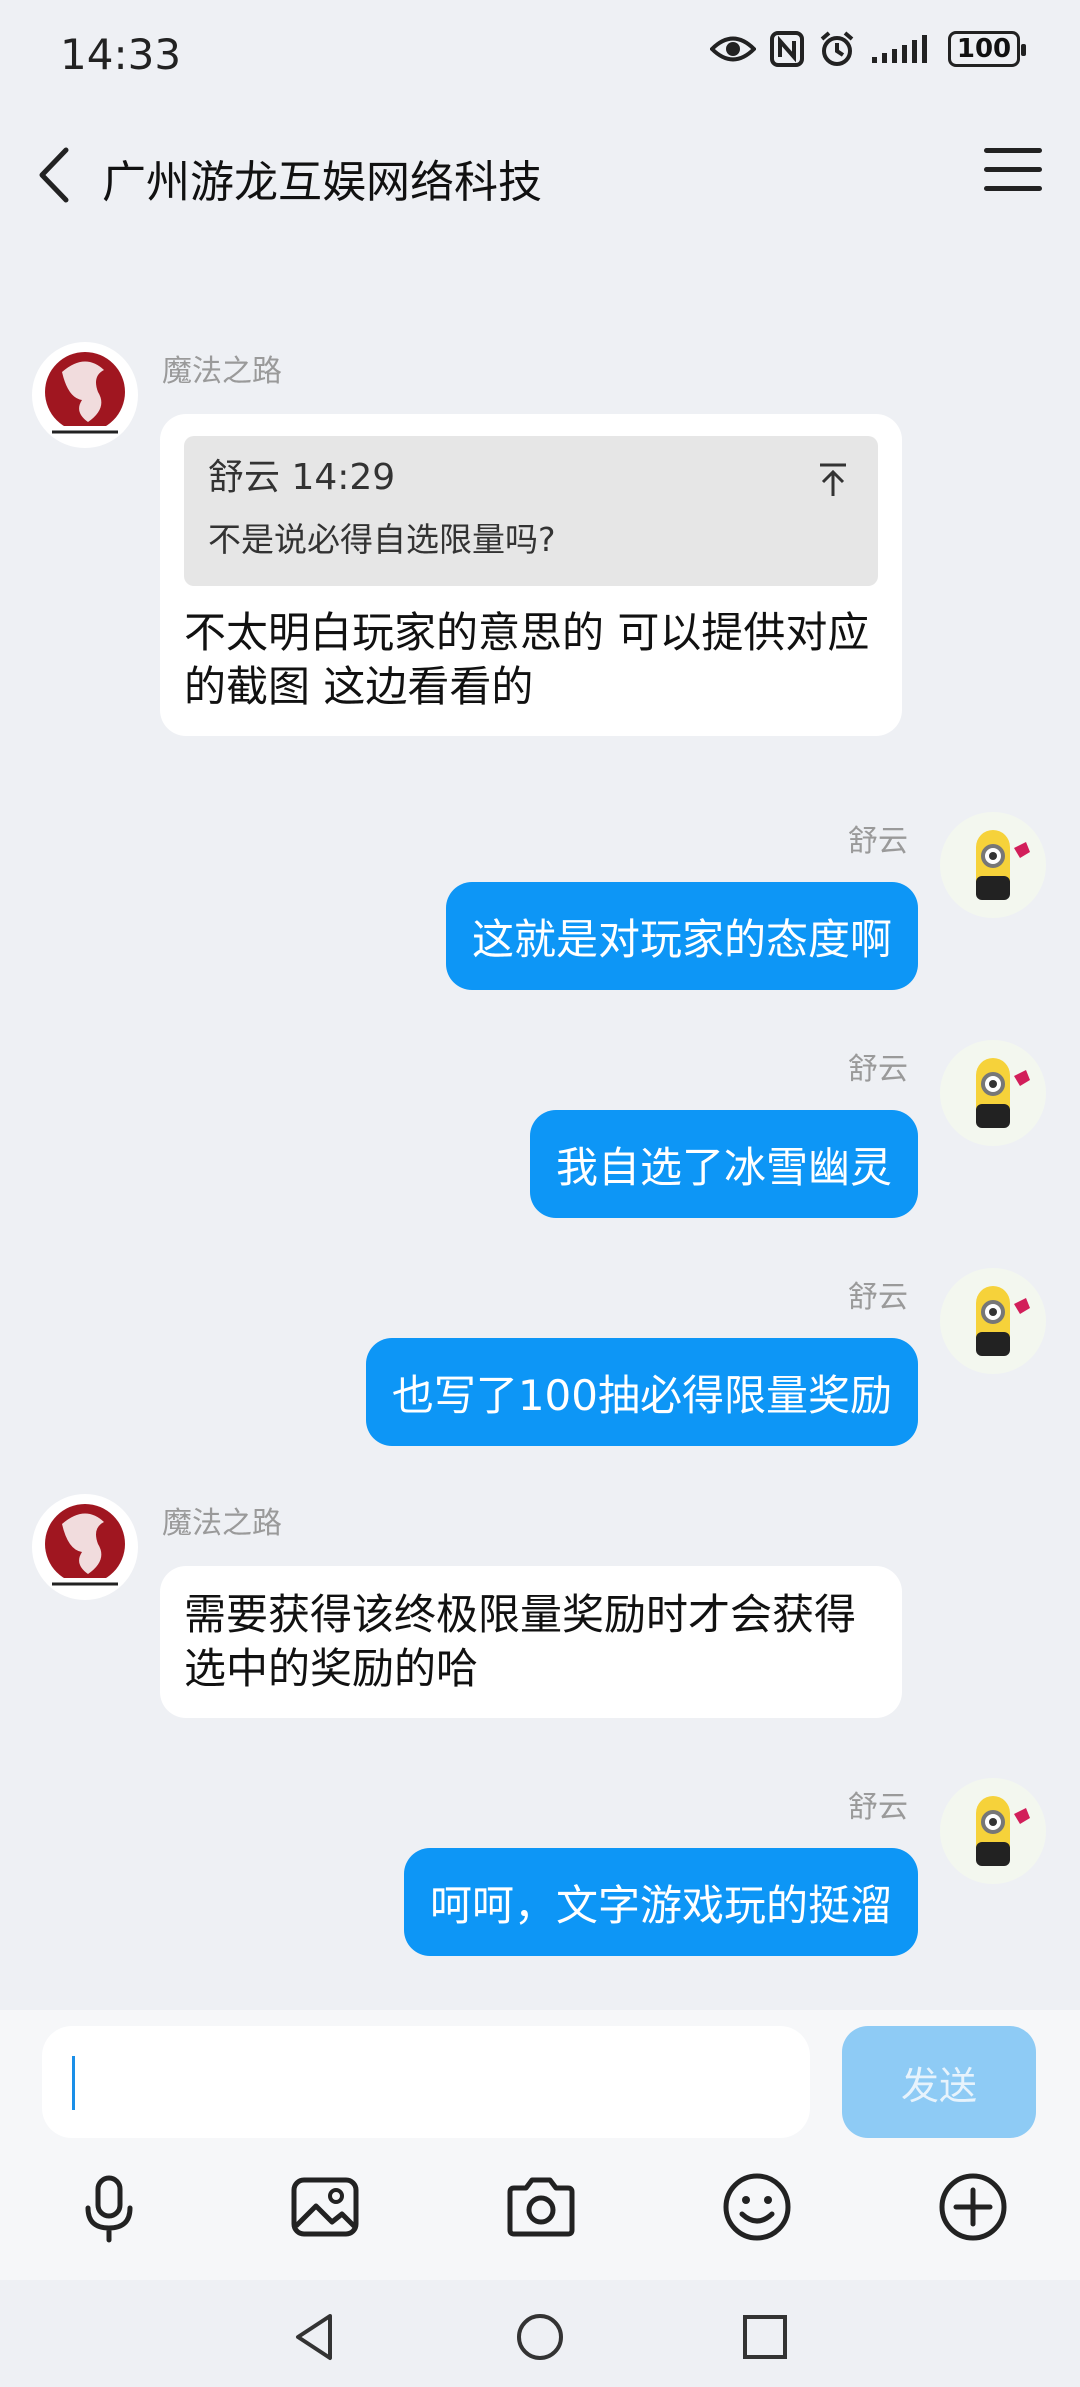 The image size is (1080, 2387). Describe the element at coordinates (833, 480) in the screenshot. I see `scroll-to-top-icon` at that location.